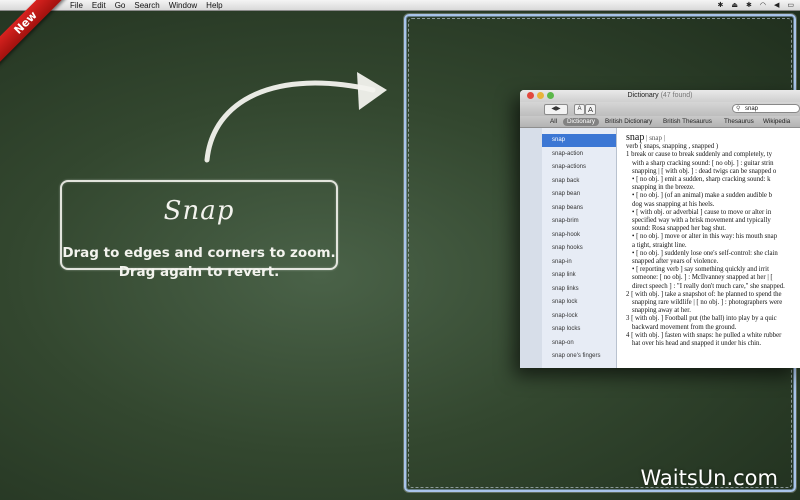  I want to click on wifi-icon: ◠, so click(763, 5).